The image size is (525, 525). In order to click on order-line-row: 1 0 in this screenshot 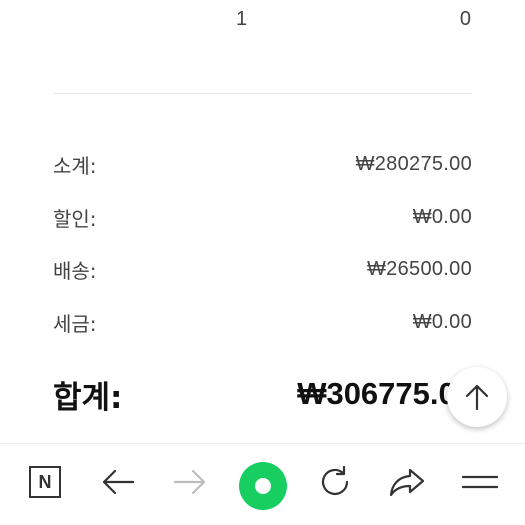, I will do `click(262, 22)`.